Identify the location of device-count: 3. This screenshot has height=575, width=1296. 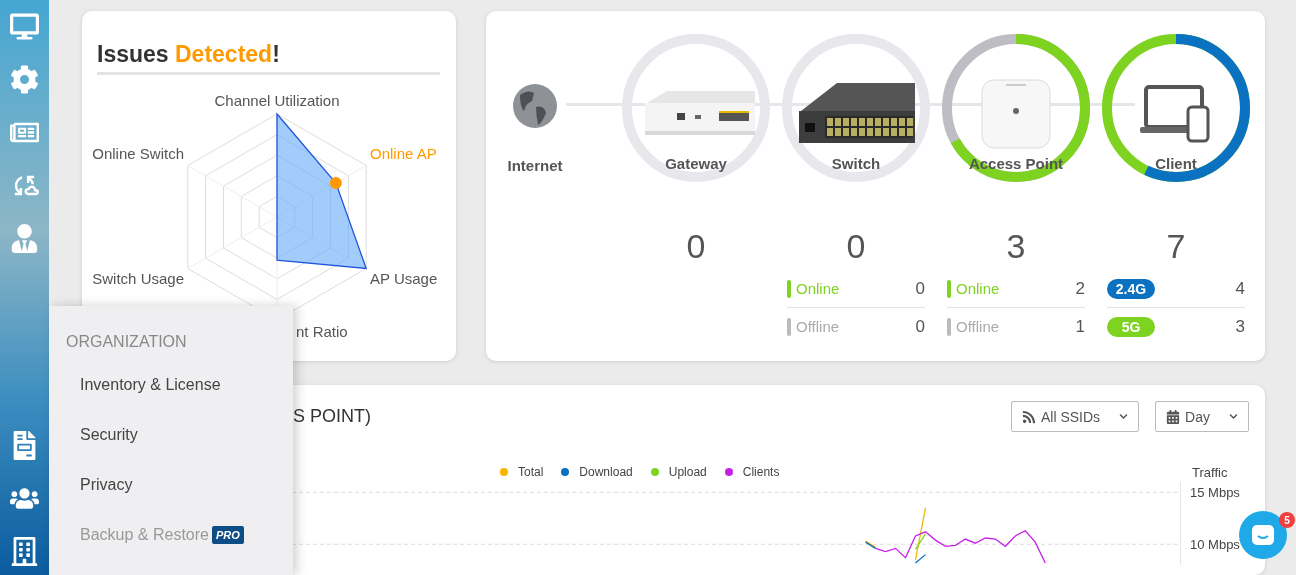
(1016, 246).